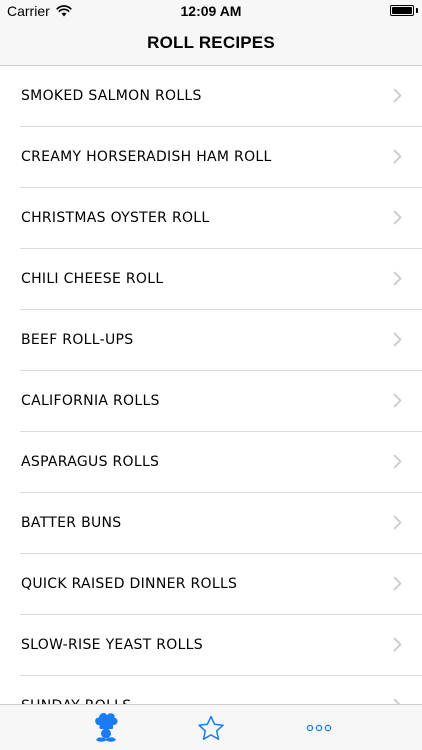 This screenshot has height=750, width=422. I want to click on recipe-label: ASPARAGUS ROLLS, so click(90, 462).